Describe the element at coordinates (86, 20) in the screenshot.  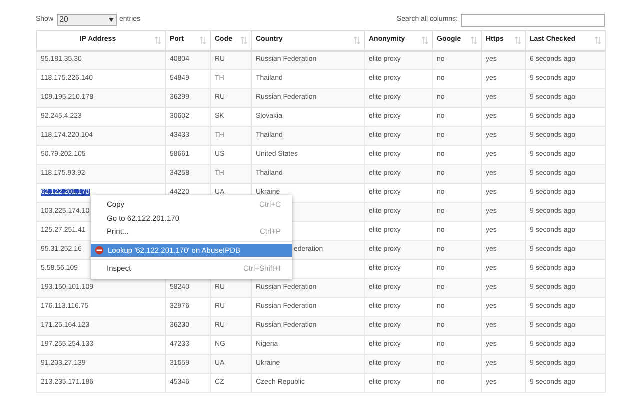
I see `entries-select: 20` at that location.